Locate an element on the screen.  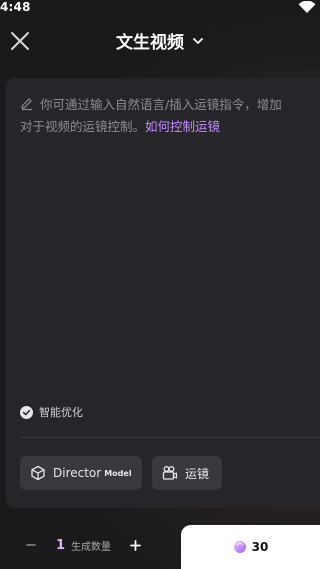
camera-movement-button: 运镜 is located at coordinates (187, 473).